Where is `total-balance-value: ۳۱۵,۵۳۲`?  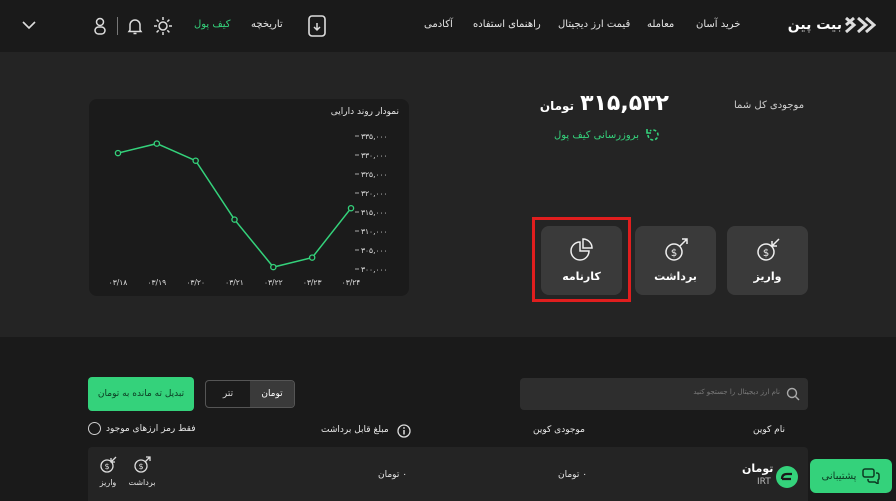 total-balance-value: ۳۱۵,۵۳۲ is located at coordinates (624, 103).